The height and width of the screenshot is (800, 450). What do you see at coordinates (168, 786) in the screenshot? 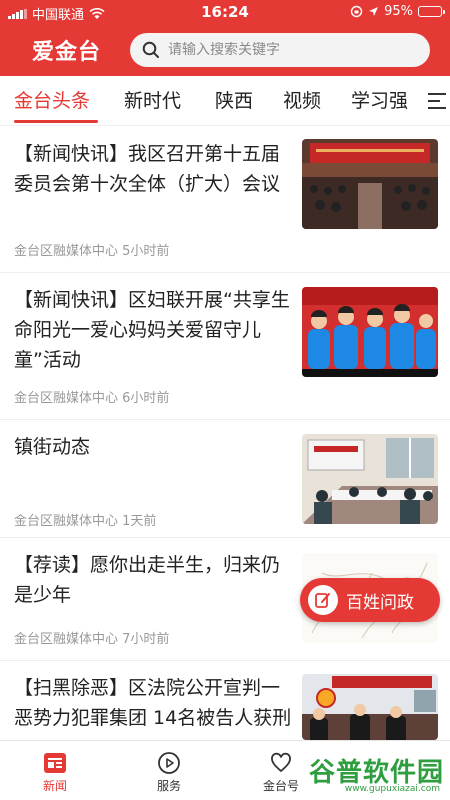
I see `nav-services-label: 服务` at bounding box center [168, 786].